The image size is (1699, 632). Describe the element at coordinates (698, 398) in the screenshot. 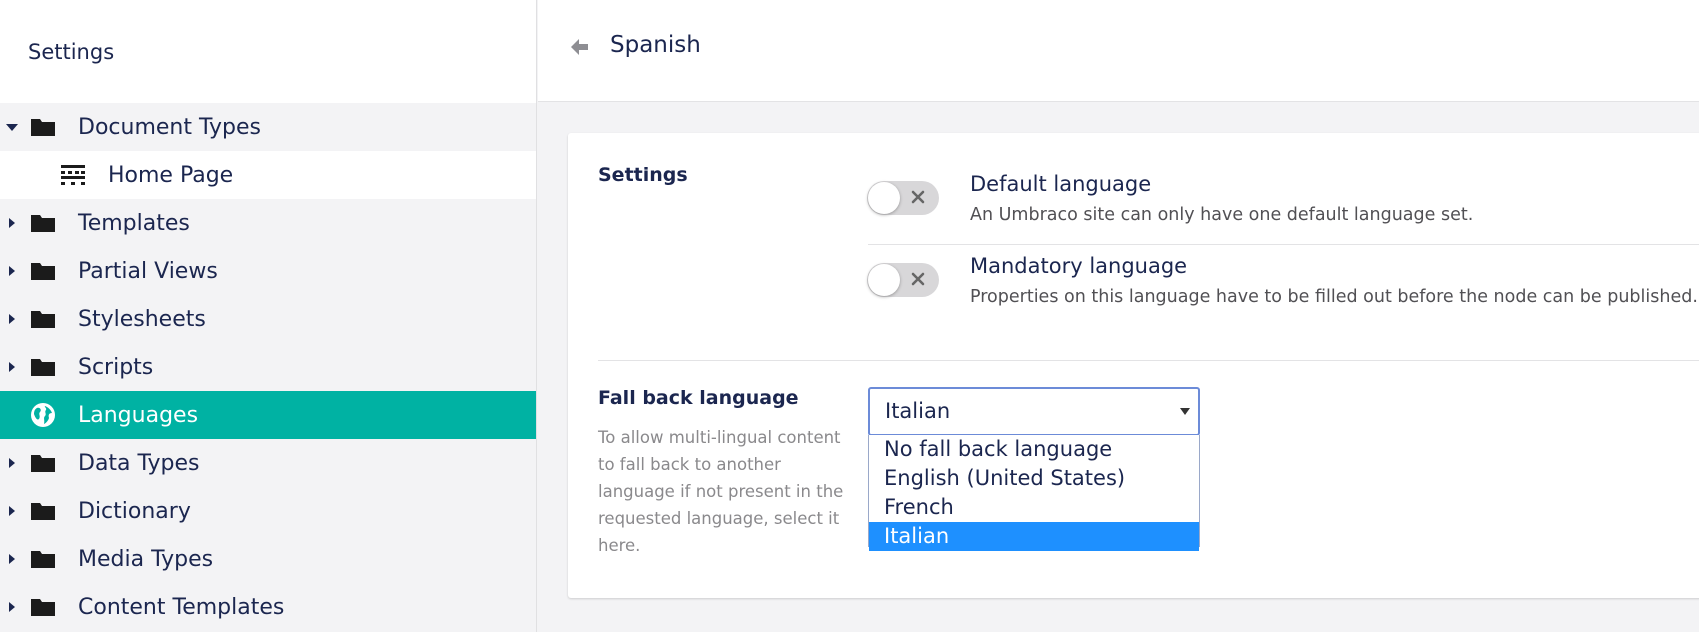

I see `fallback-language-label: Fall back language` at that location.